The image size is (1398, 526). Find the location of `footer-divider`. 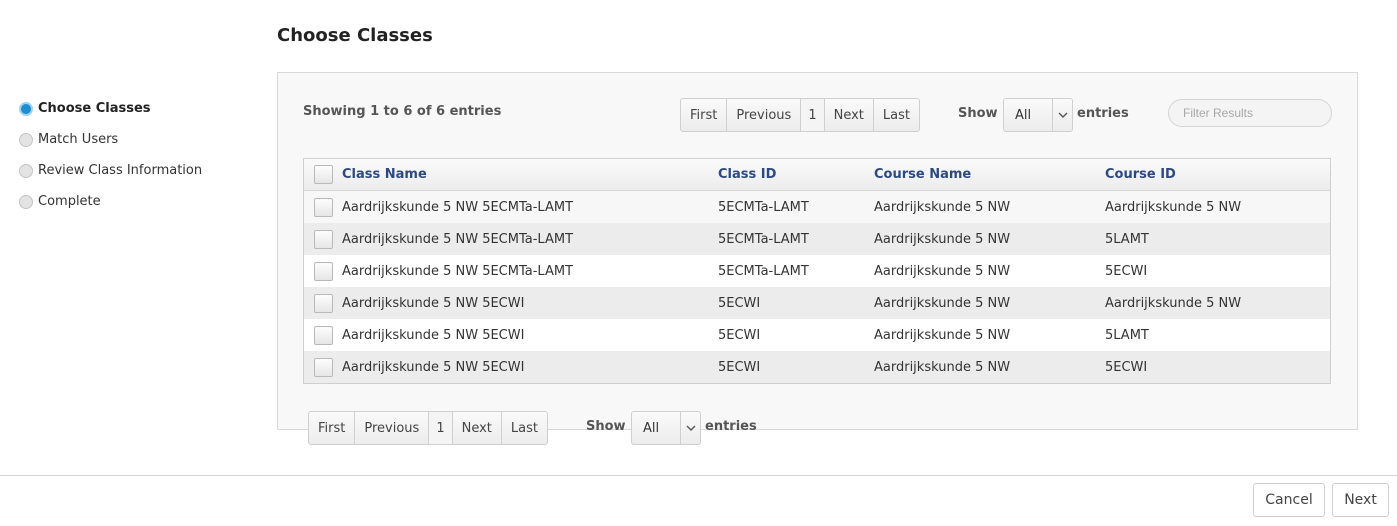

footer-divider is located at coordinates (699, 475).